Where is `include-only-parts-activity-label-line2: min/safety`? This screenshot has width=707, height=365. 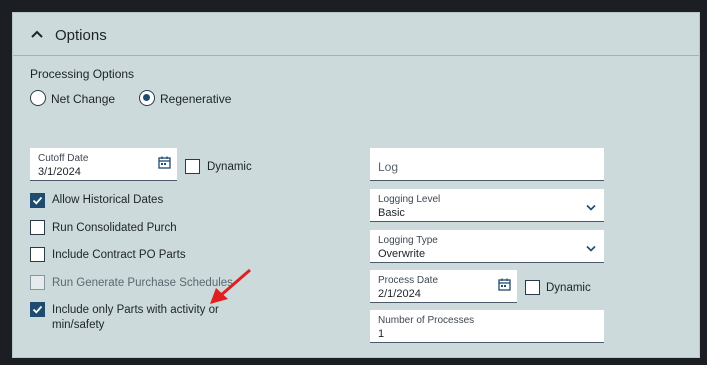 include-only-parts-activity-label-line2: min/safety is located at coordinates (78, 325).